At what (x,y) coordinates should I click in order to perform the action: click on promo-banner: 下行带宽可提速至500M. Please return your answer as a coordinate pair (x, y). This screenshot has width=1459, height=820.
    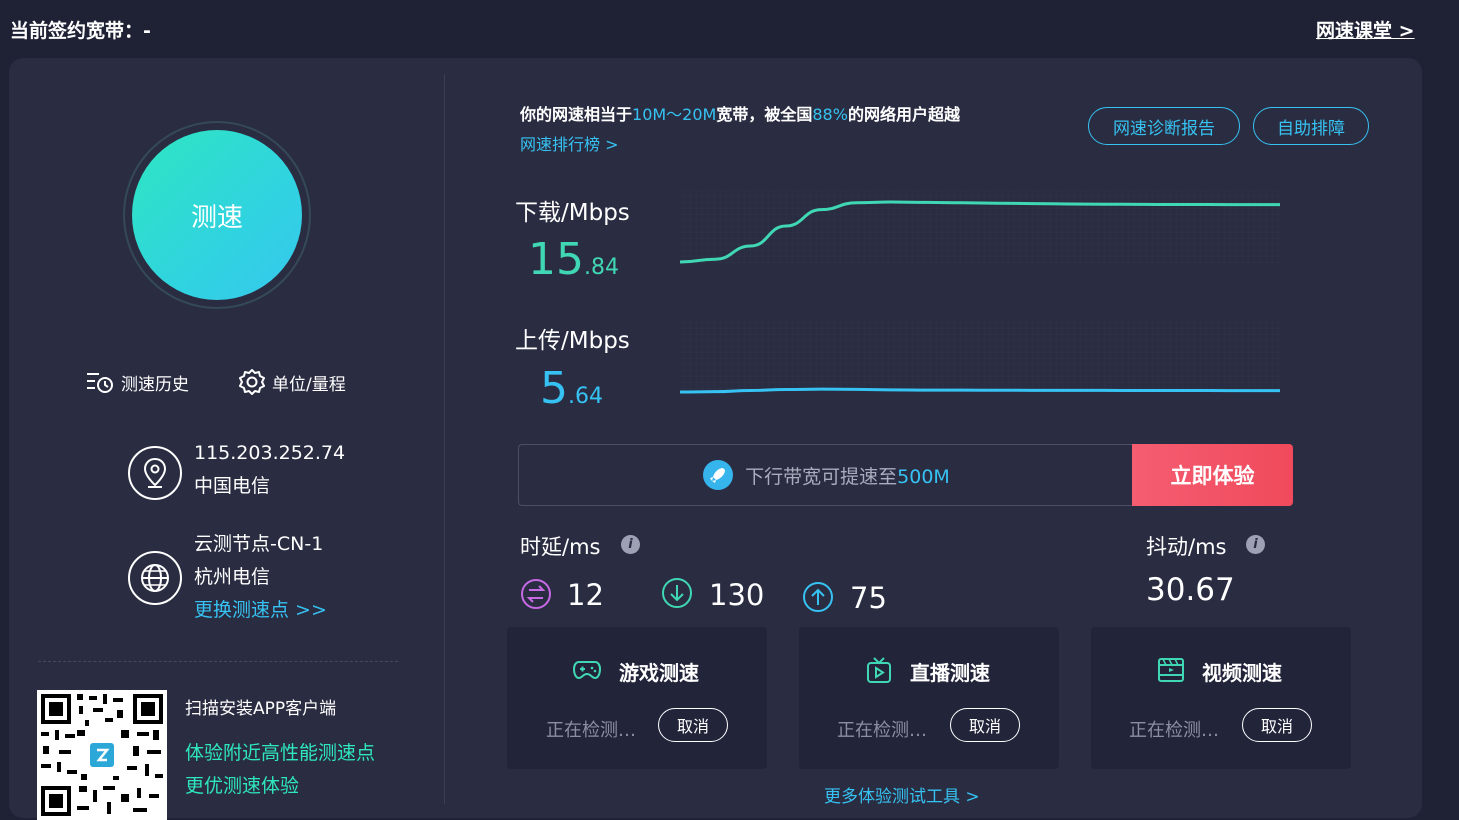
    Looking at the image, I should click on (826, 475).